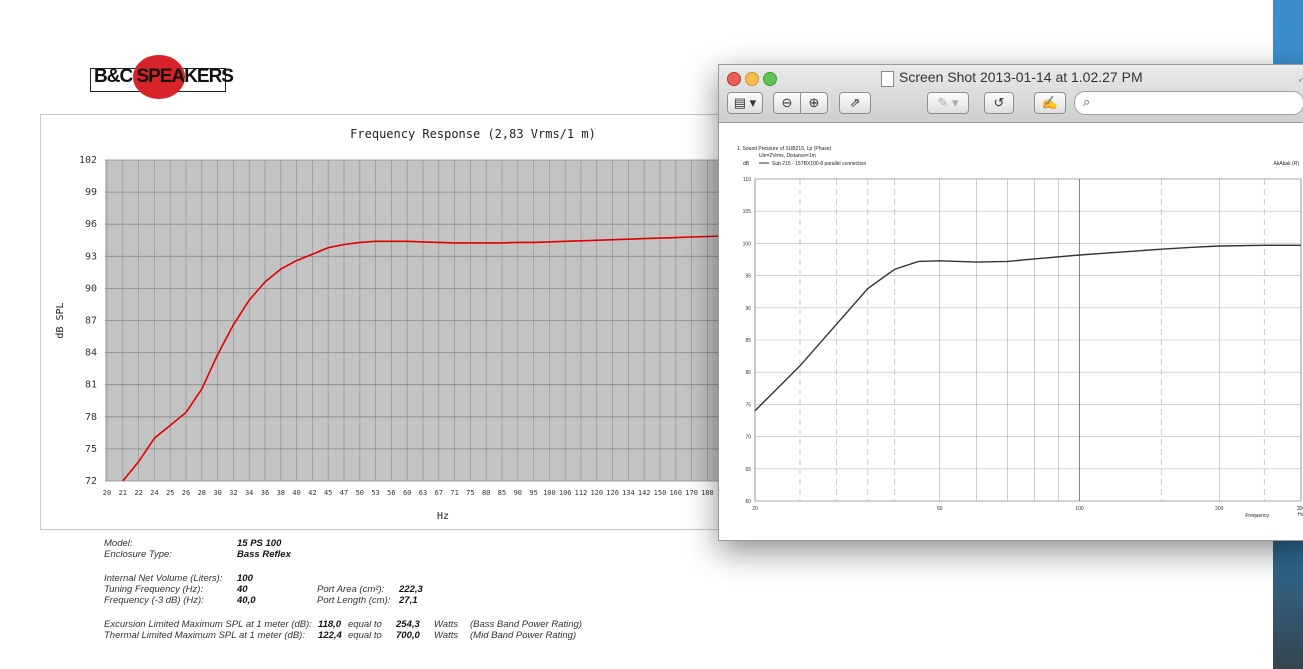 This screenshot has width=1303, height=669. Describe the element at coordinates (612, 493) in the screenshot. I see `x-tick-label: 126` at that location.